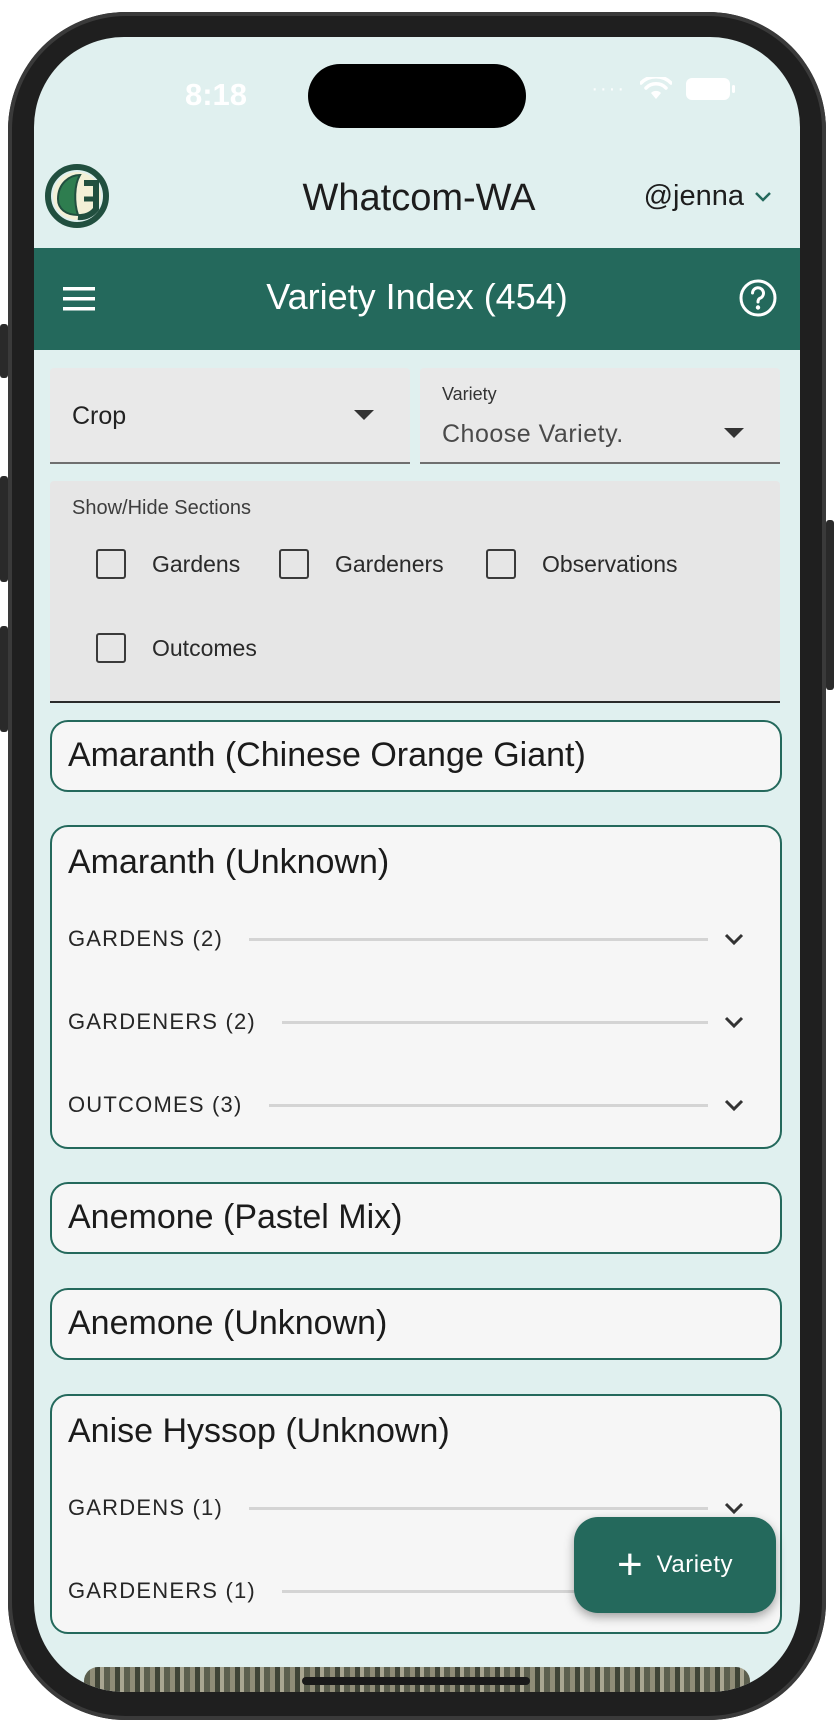 This screenshot has height=1729, width=840. I want to click on section-label: GARDENS (1), so click(145, 1507).